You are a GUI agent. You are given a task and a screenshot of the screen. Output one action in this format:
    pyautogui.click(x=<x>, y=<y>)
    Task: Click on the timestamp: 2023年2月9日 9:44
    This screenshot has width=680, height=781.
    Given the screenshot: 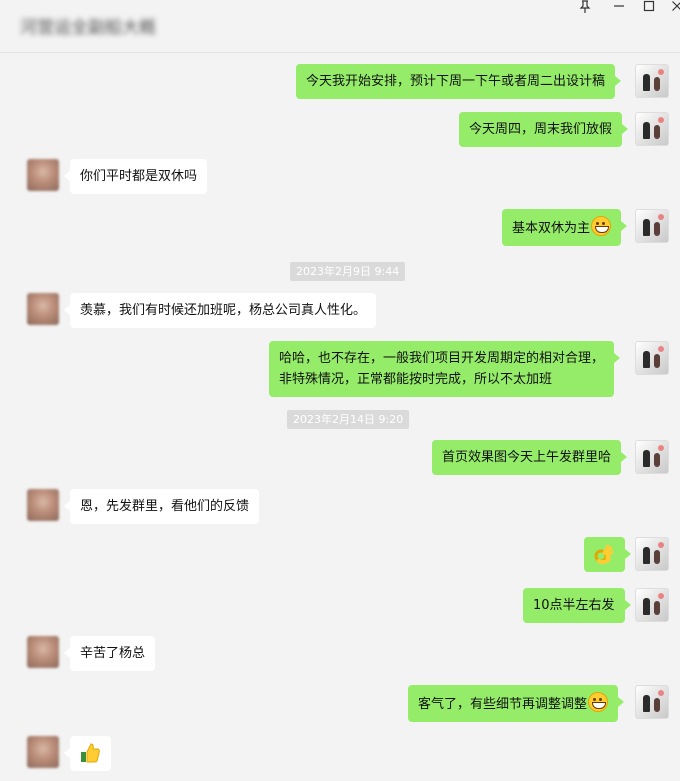 What is the action you would take?
    pyautogui.click(x=348, y=271)
    